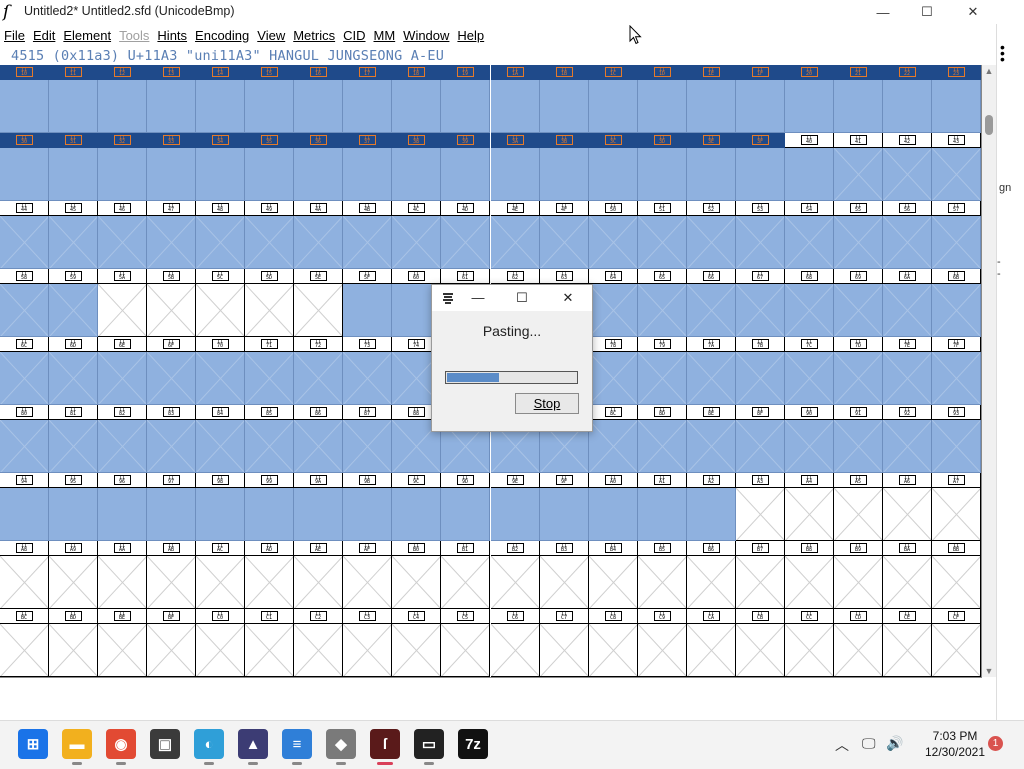 The height and width of the screenshot is (769, 1024). I want to click on glyph-label: 11 3C, so click(613, 140).